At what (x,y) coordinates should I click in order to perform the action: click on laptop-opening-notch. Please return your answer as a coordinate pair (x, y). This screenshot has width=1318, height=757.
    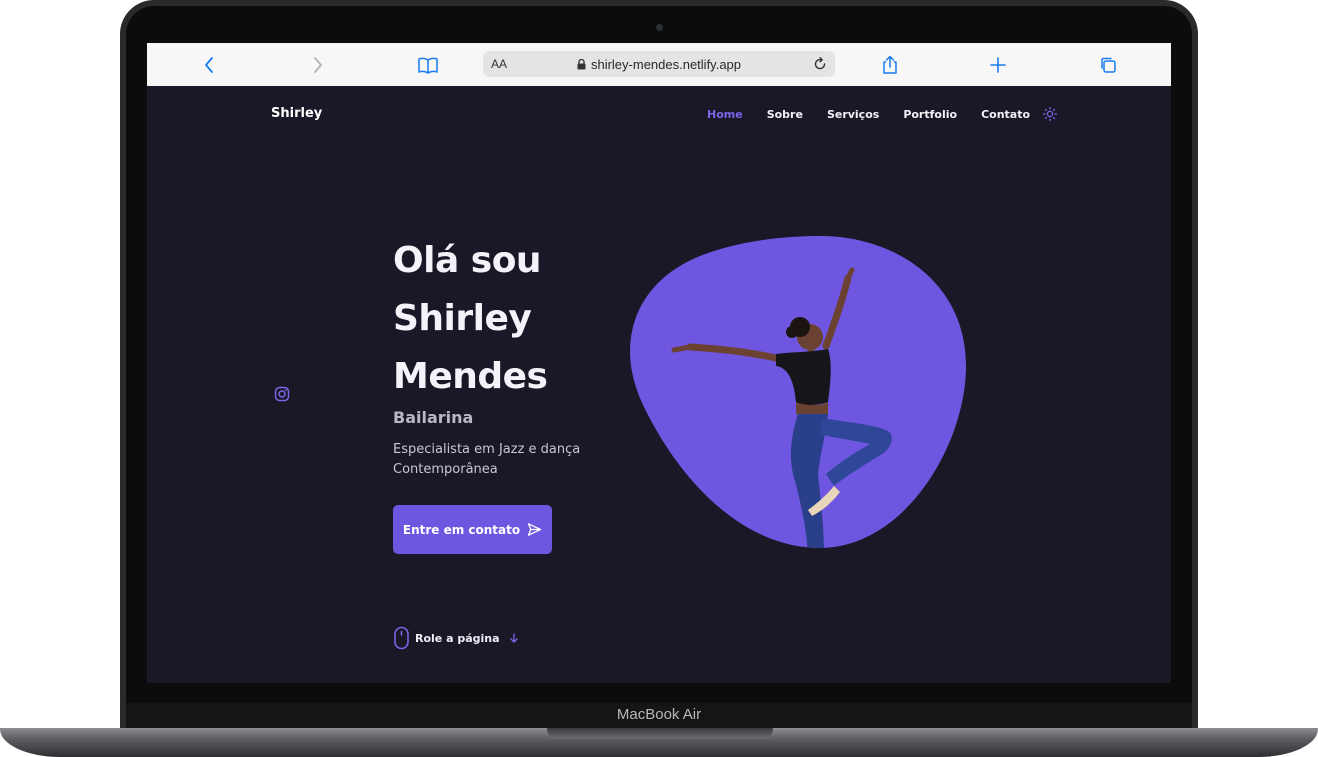
    Looking at the image, I should click on (660, 733).